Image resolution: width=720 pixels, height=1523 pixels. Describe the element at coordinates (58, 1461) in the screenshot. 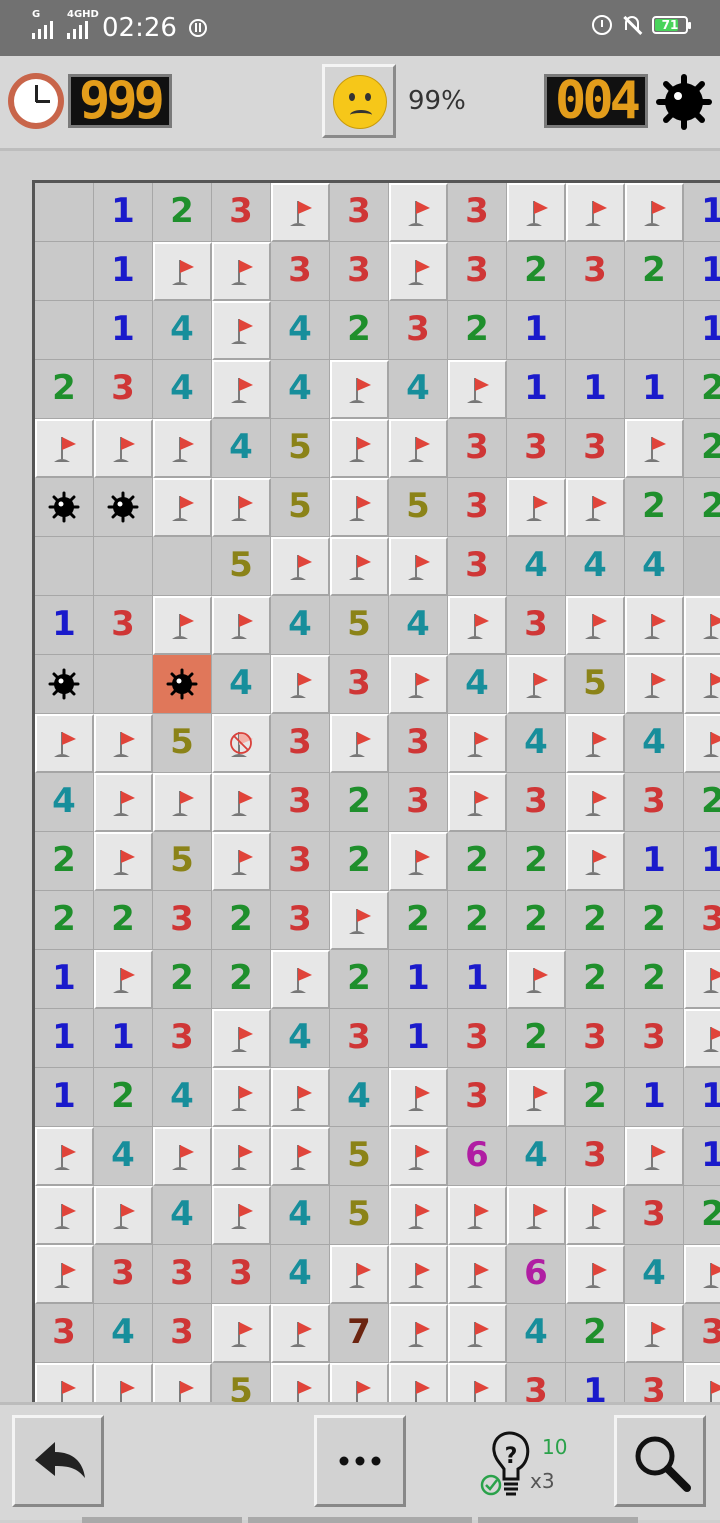

I see `undo-button` at that location.